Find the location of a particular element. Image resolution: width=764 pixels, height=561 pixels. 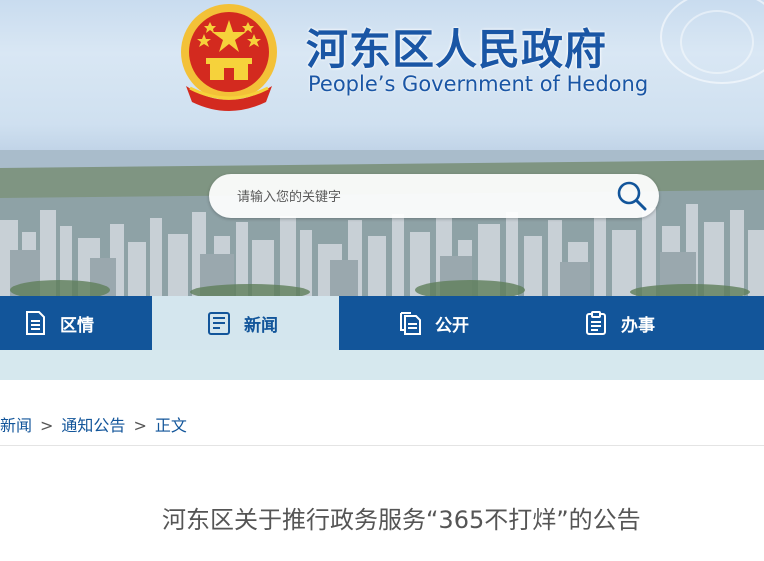

search-icon is located at coordinates (632, 196).